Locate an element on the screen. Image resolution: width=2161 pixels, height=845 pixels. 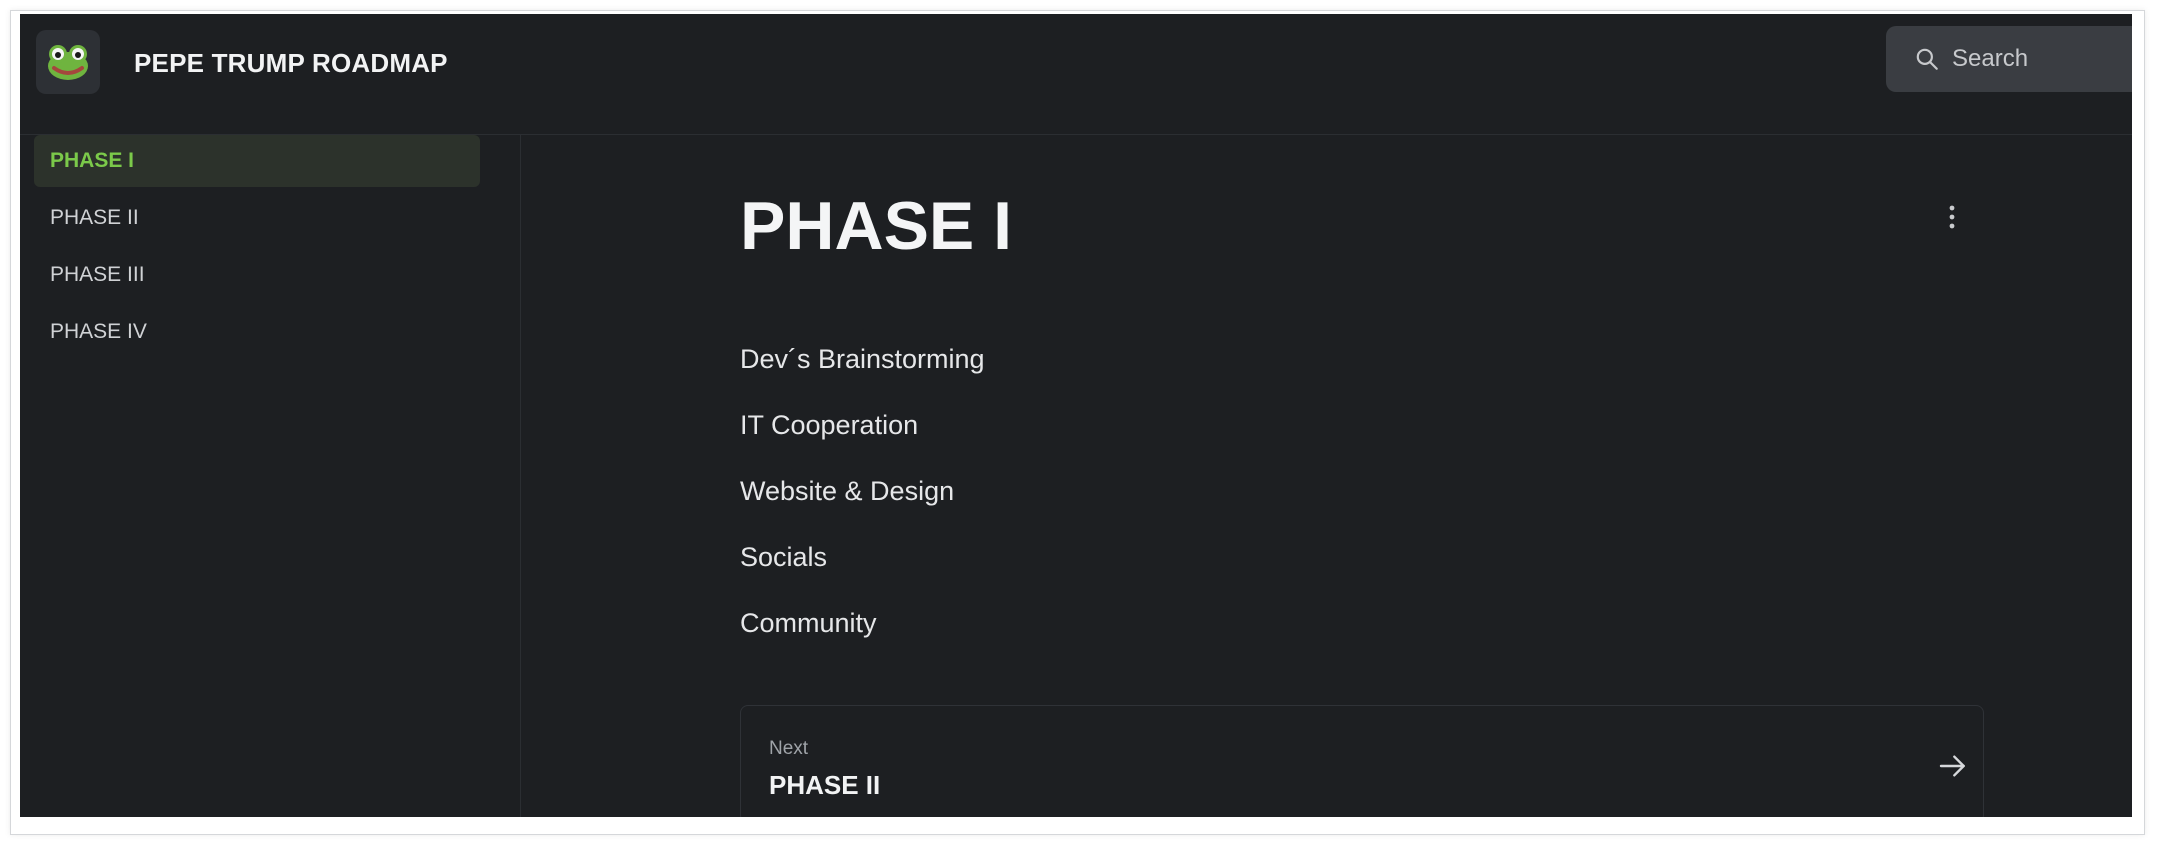
roadmap-item: Community is located at coordinates (808, 623).